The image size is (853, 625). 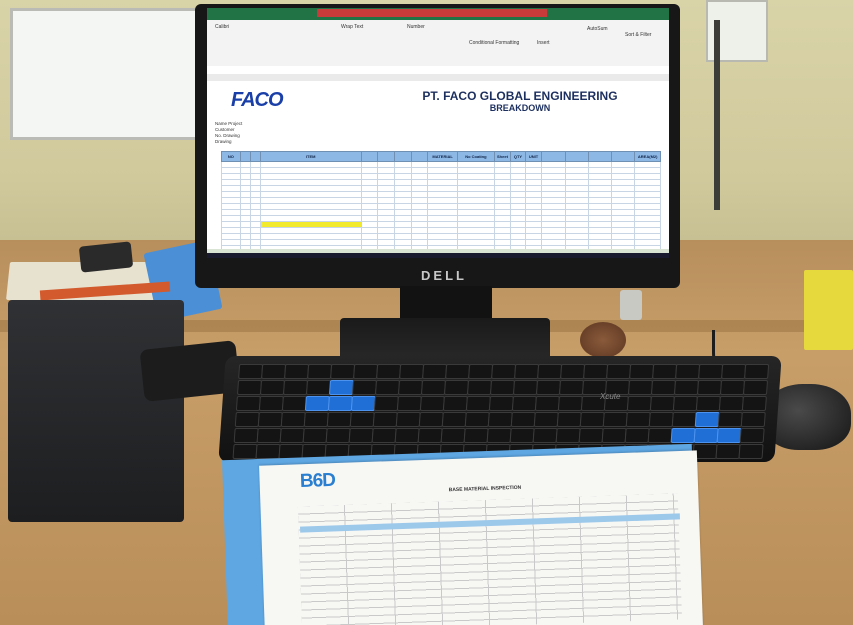 What do you see at coordinates (416, 27) in the screenshot?
I see `ribbon-number-format: Number` at bounding box center [416, 27].